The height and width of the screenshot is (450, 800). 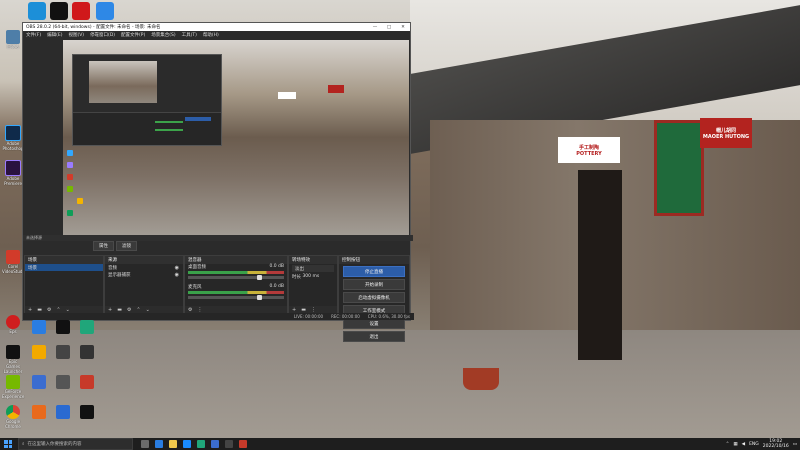 What do you see at coordinates (374, 271) in the screenshot?
I see `stop-streaming-button: 停止直播` at bounding box center [374, 271].